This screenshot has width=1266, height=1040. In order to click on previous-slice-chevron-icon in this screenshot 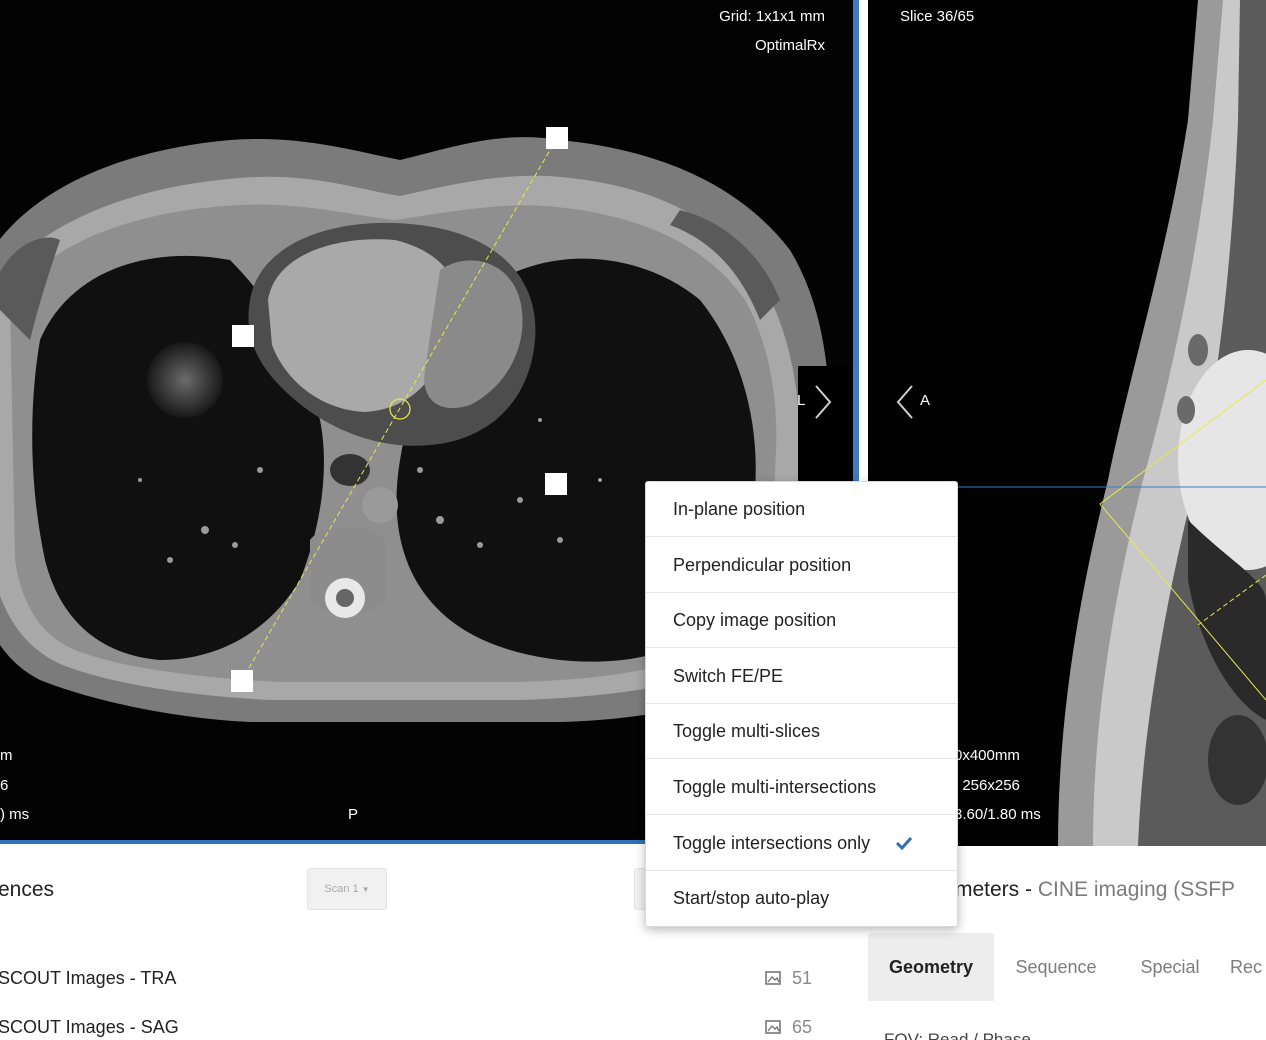, I will do `click(904, 402)`.